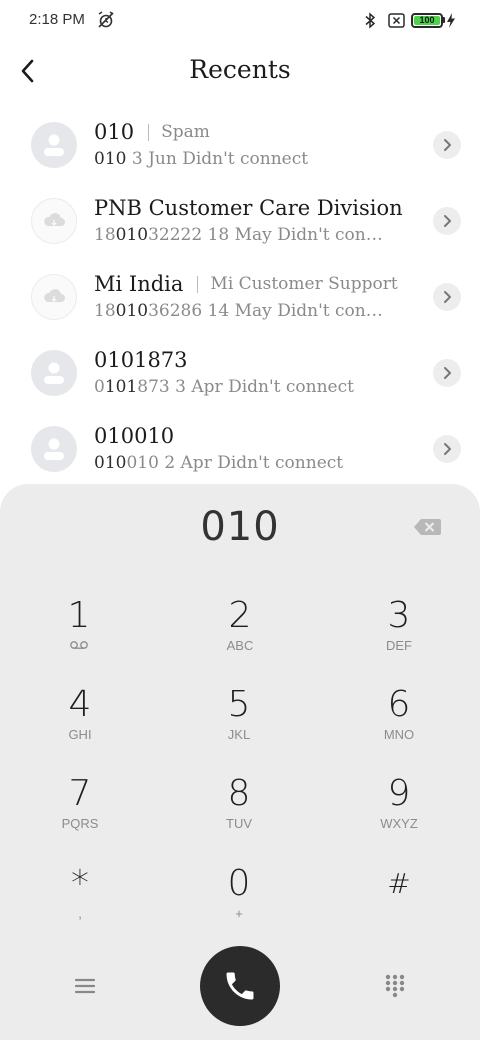 The height and width of the screenshot is (1040, 480). I want to click on contact-name-line: 010010, so click(134, 436).